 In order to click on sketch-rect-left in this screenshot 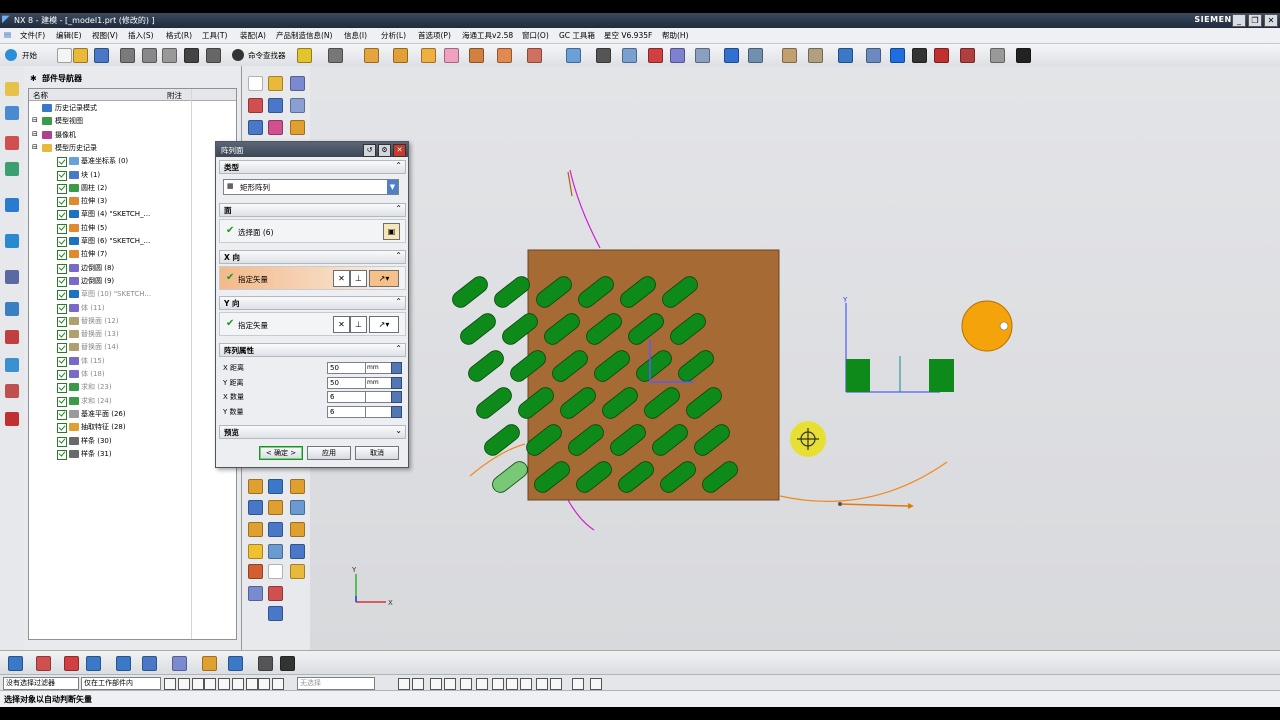, I will do `click(858, 375)`.